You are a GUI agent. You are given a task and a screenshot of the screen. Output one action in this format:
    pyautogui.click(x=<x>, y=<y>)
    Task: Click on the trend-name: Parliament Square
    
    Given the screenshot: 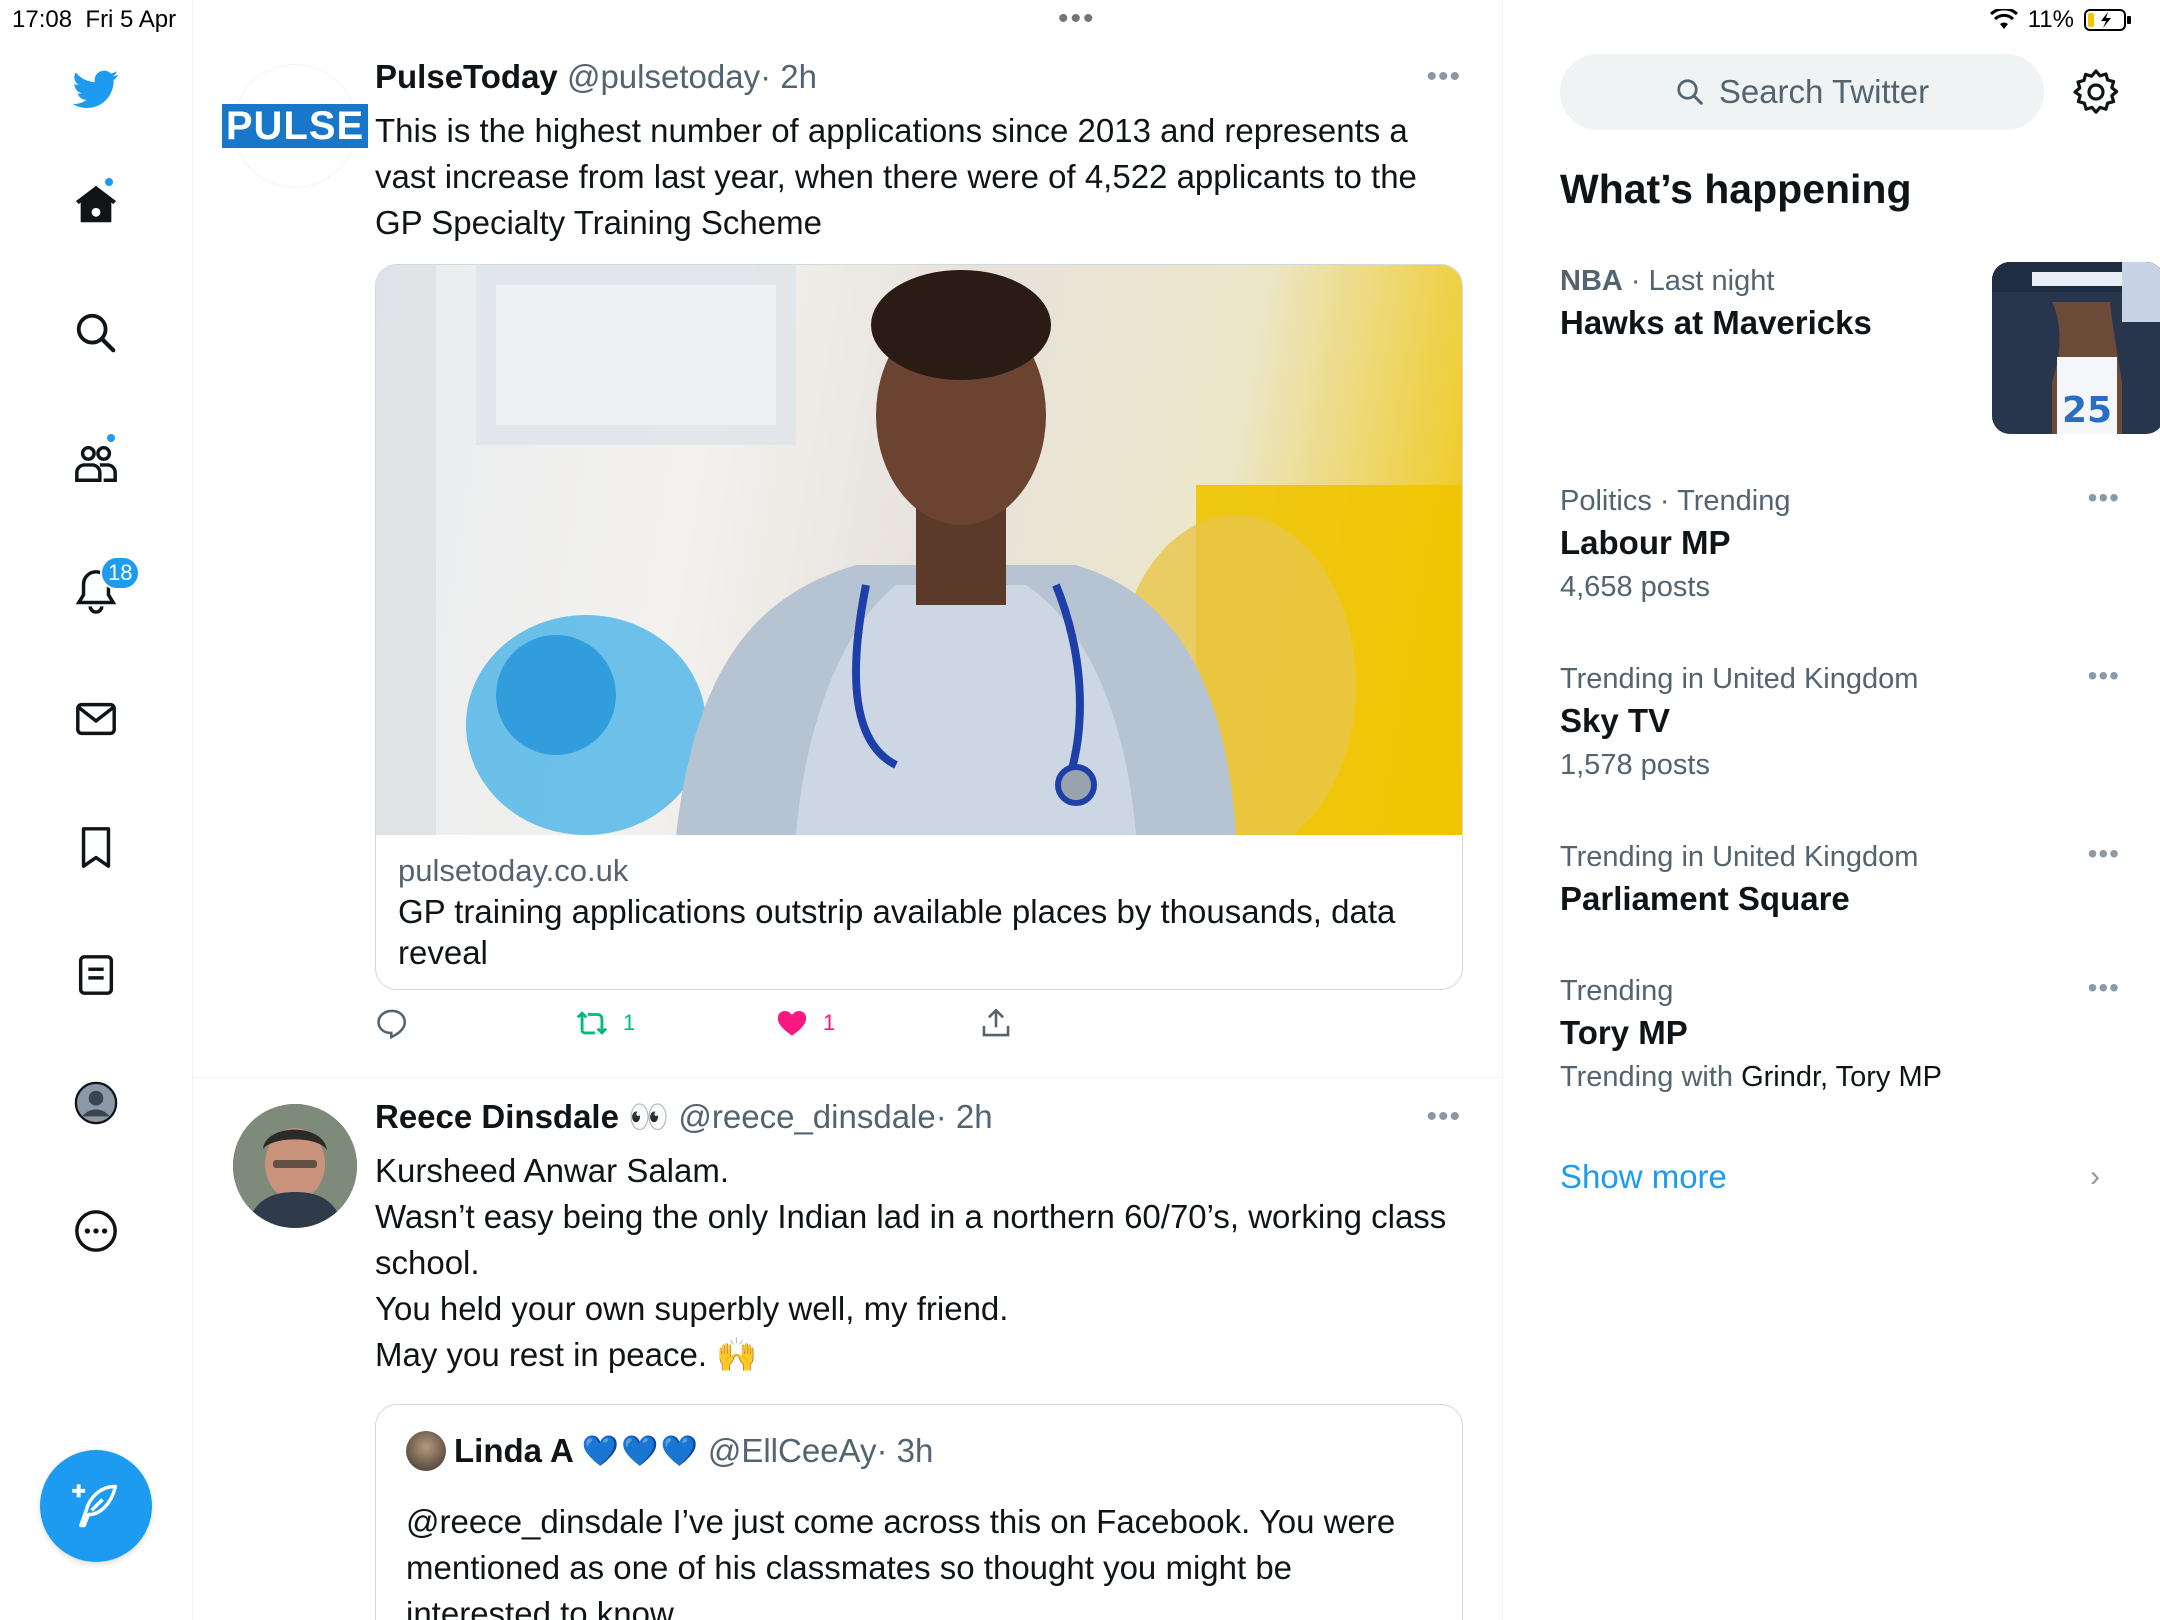 What is the action you would take?
    pyautogui.click(x=1705, y=898)
    